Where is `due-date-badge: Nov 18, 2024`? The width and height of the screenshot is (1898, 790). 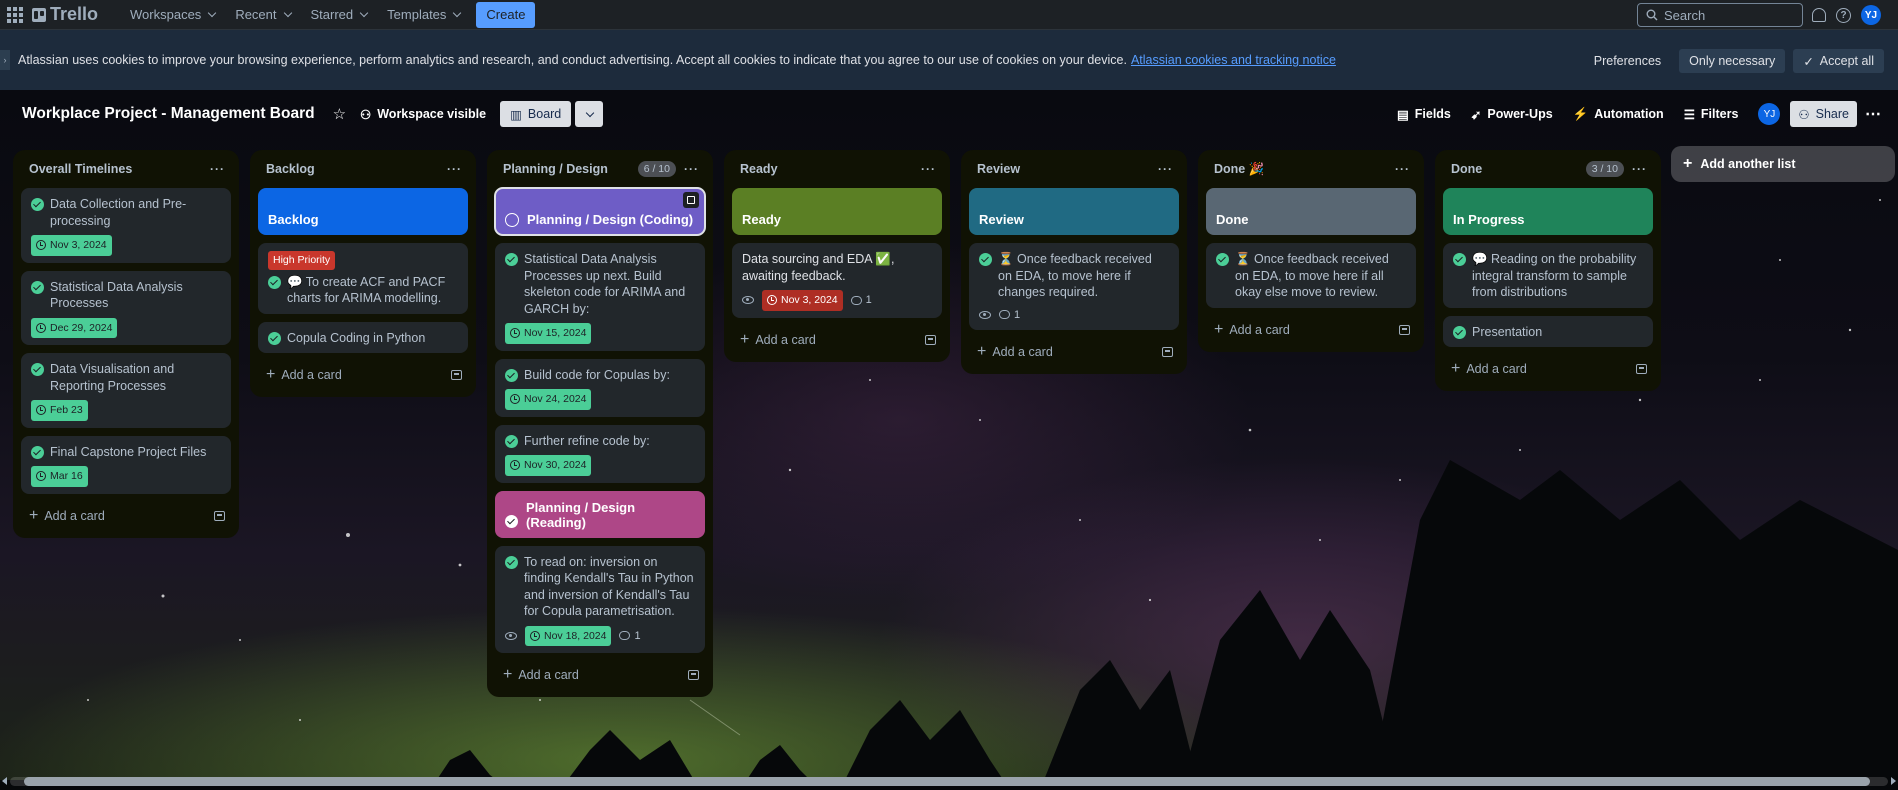
due-date-badge: Nov 18, 2024 is located at coordinates (568, 635).